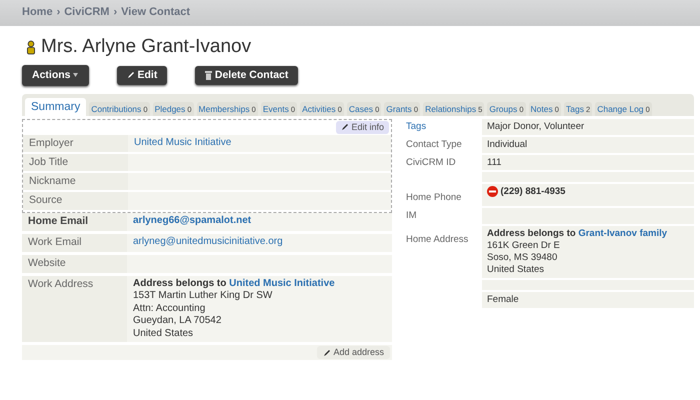 This screenshot has height=400, width=700. I want to click on edit-button: Edit, so click(142, 75).